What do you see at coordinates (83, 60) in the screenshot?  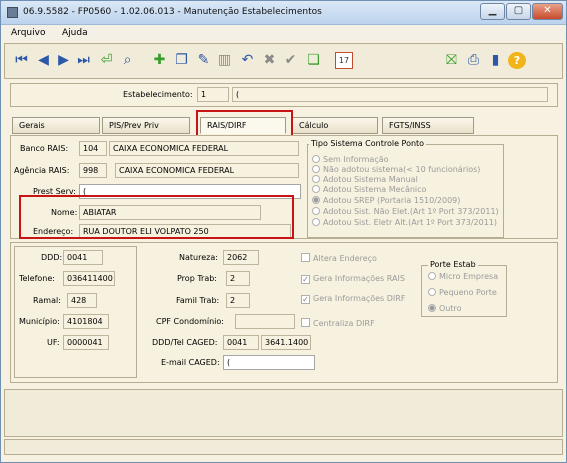 I see `last-icon: ⏭` at bounding box center [83, 60].